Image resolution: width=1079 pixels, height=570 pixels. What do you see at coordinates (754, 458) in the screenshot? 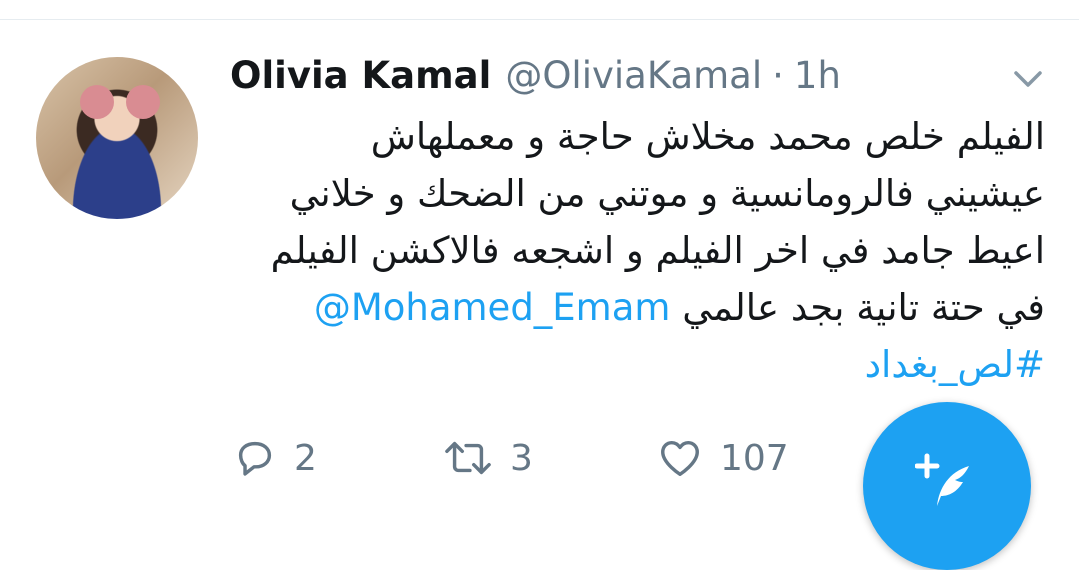
I see `like-count: 107` at bounding box center [754, 458].